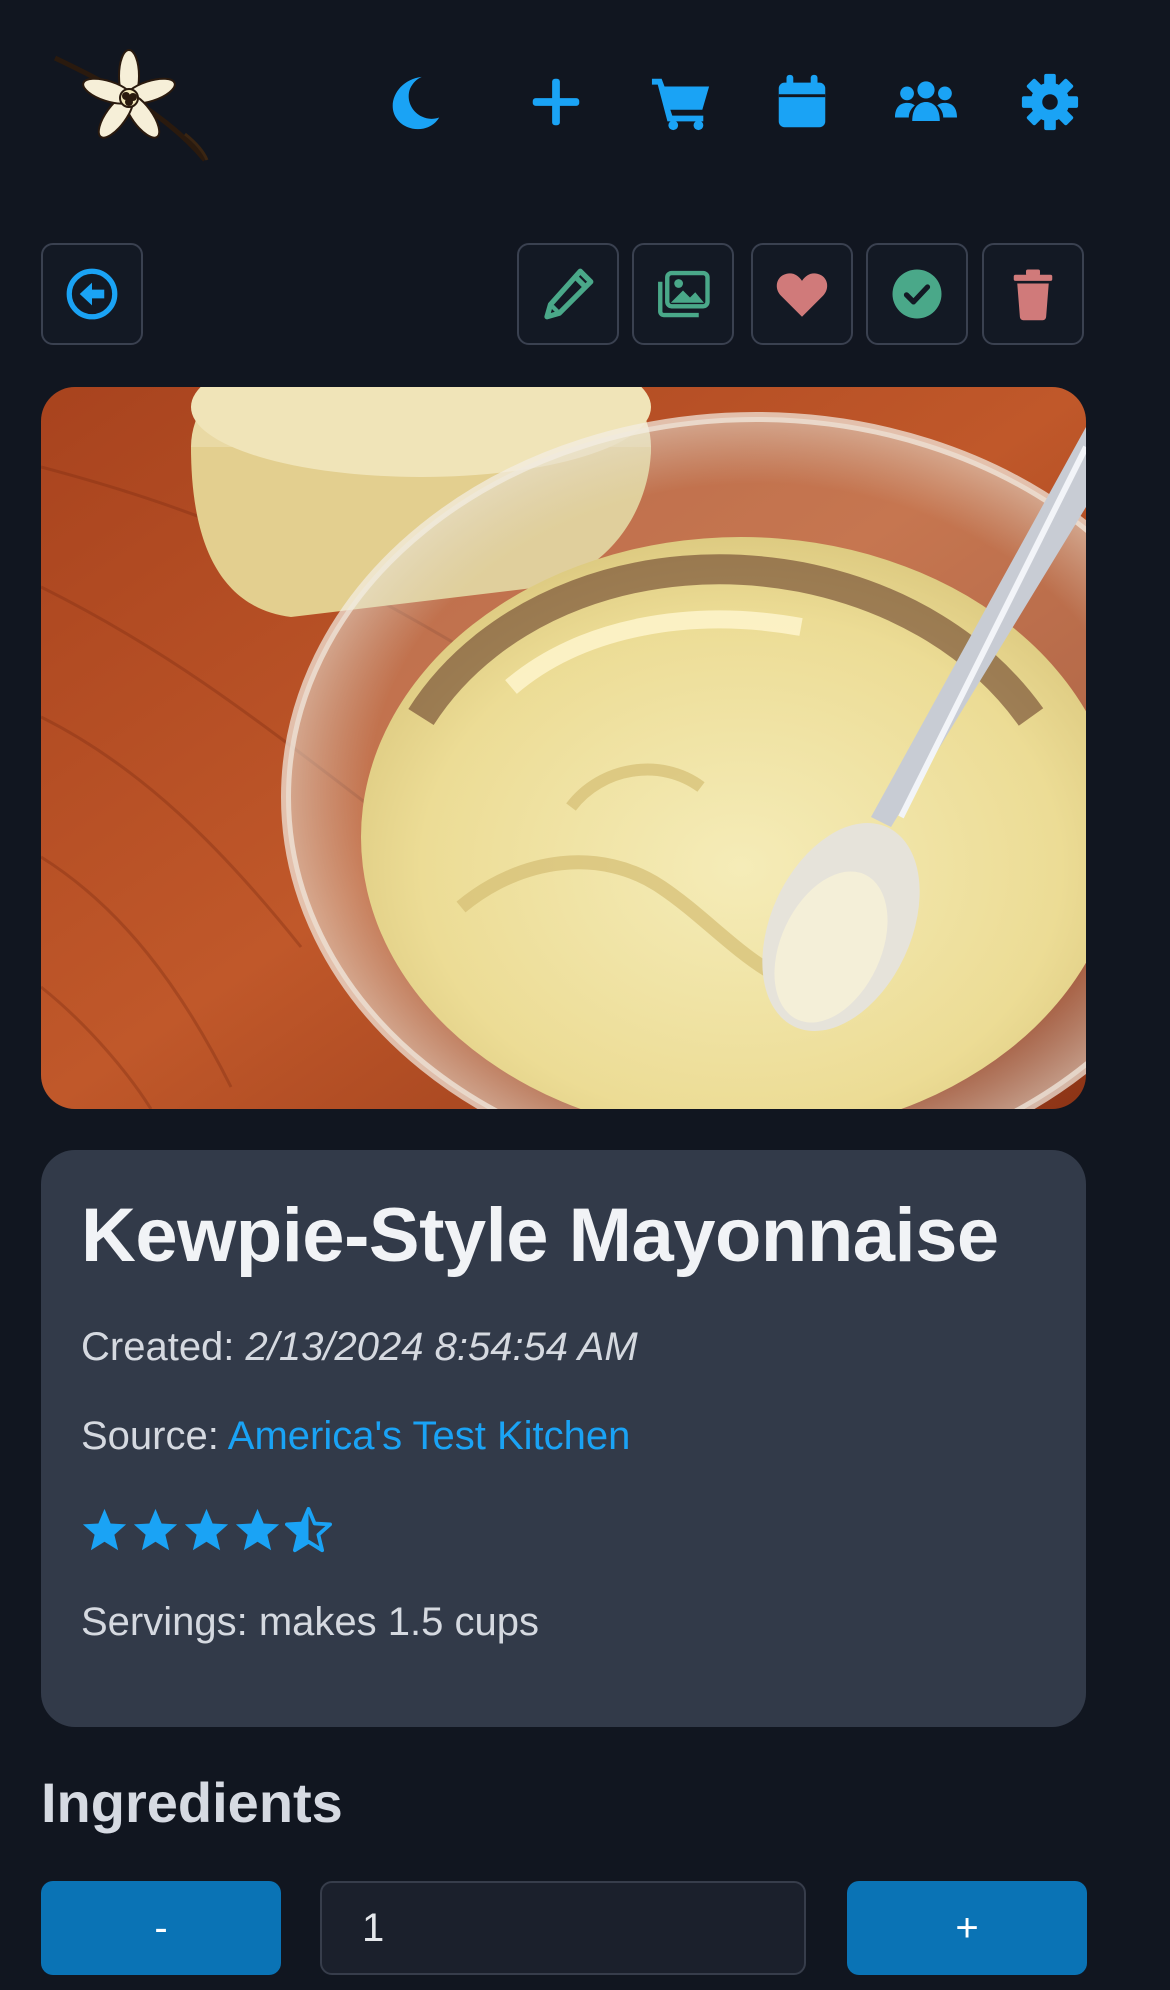 The image size is (1170, 1990). I want to click on users-icon, so click(926, 101).